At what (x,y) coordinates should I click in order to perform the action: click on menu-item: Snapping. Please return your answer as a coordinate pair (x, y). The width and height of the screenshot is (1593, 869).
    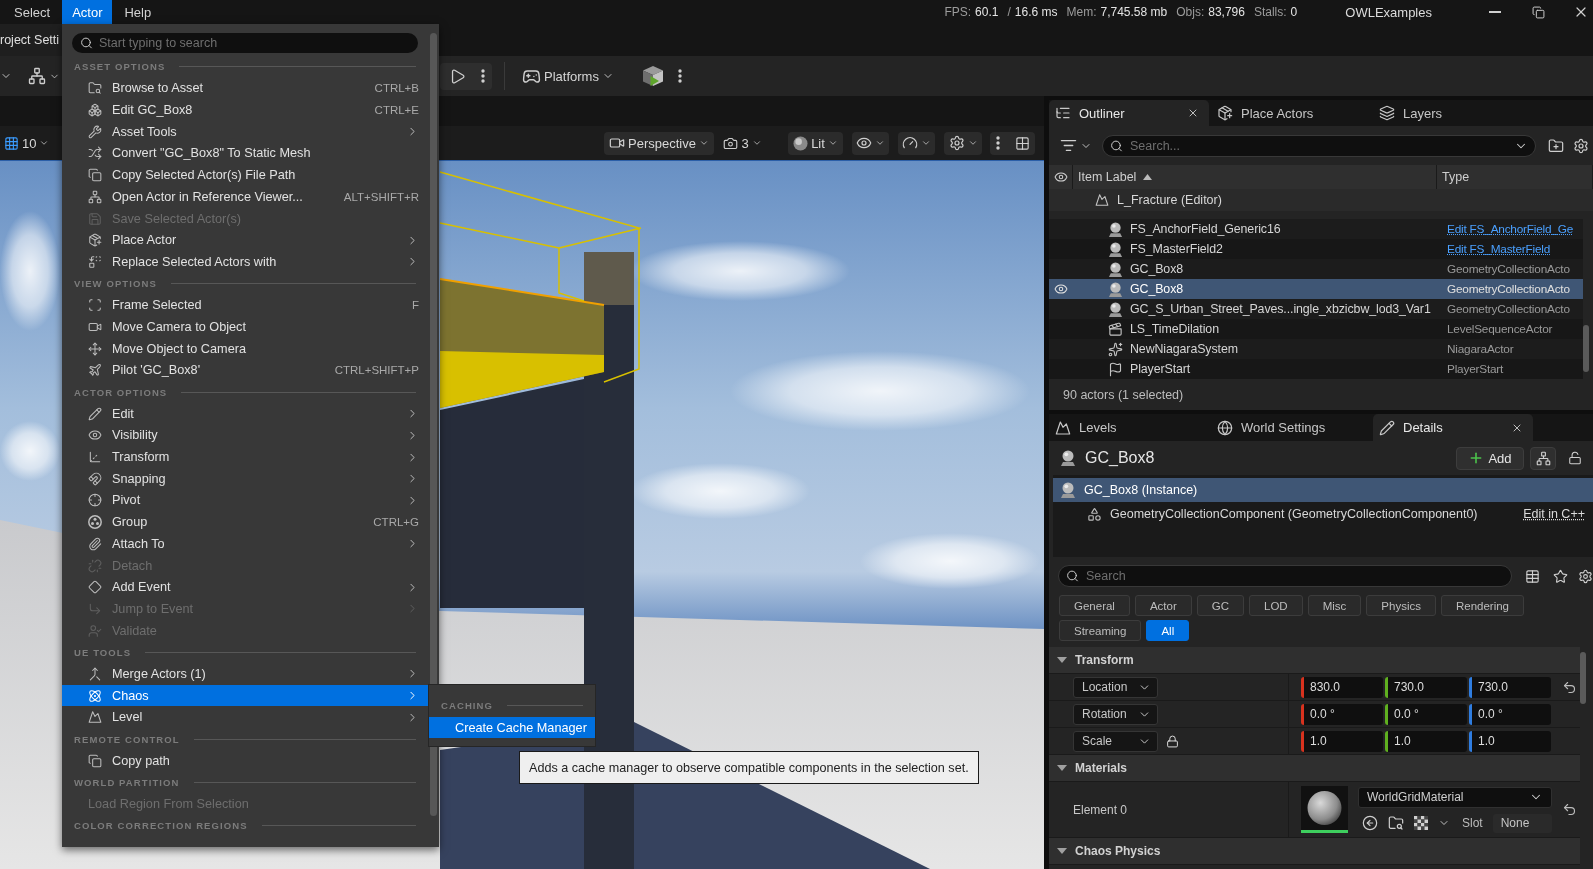
    Looking at the image, I should click on (245, 478).